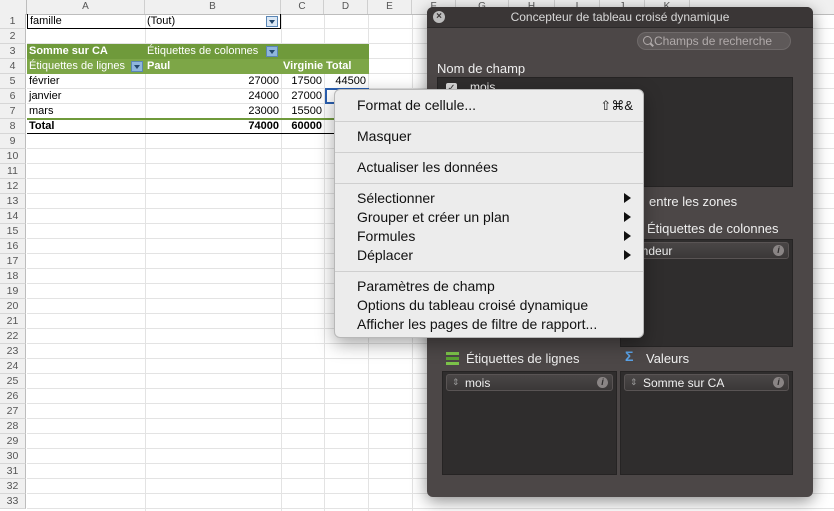  What do you see at coordinates (616, 105) in the screenshot?
I see `menu-item-shortcut: ⇧⌘&` at bounding box center [616, 105].